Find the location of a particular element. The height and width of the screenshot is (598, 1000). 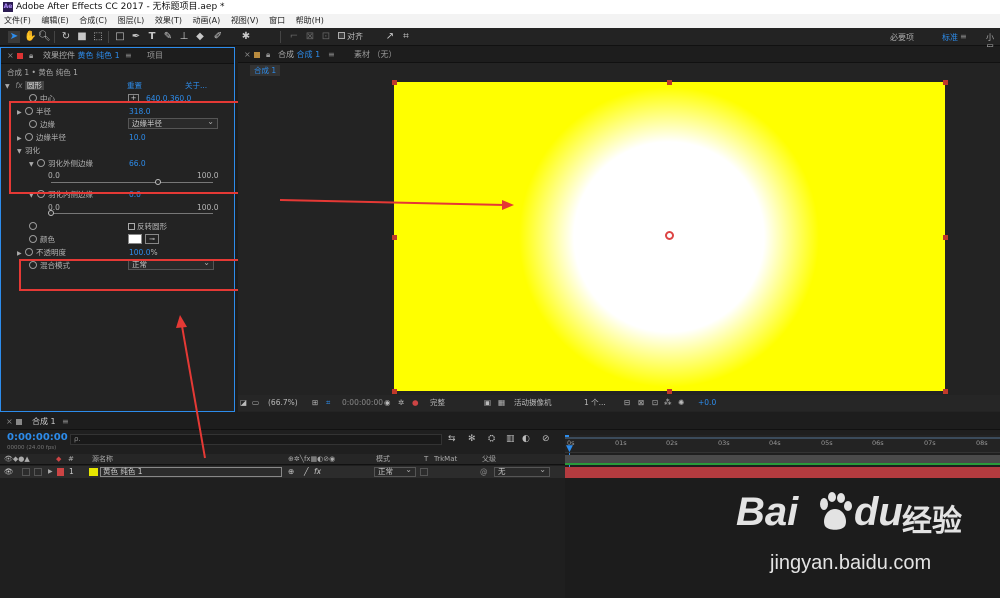

arrow-to-blend is located at coordinates (193, 392).